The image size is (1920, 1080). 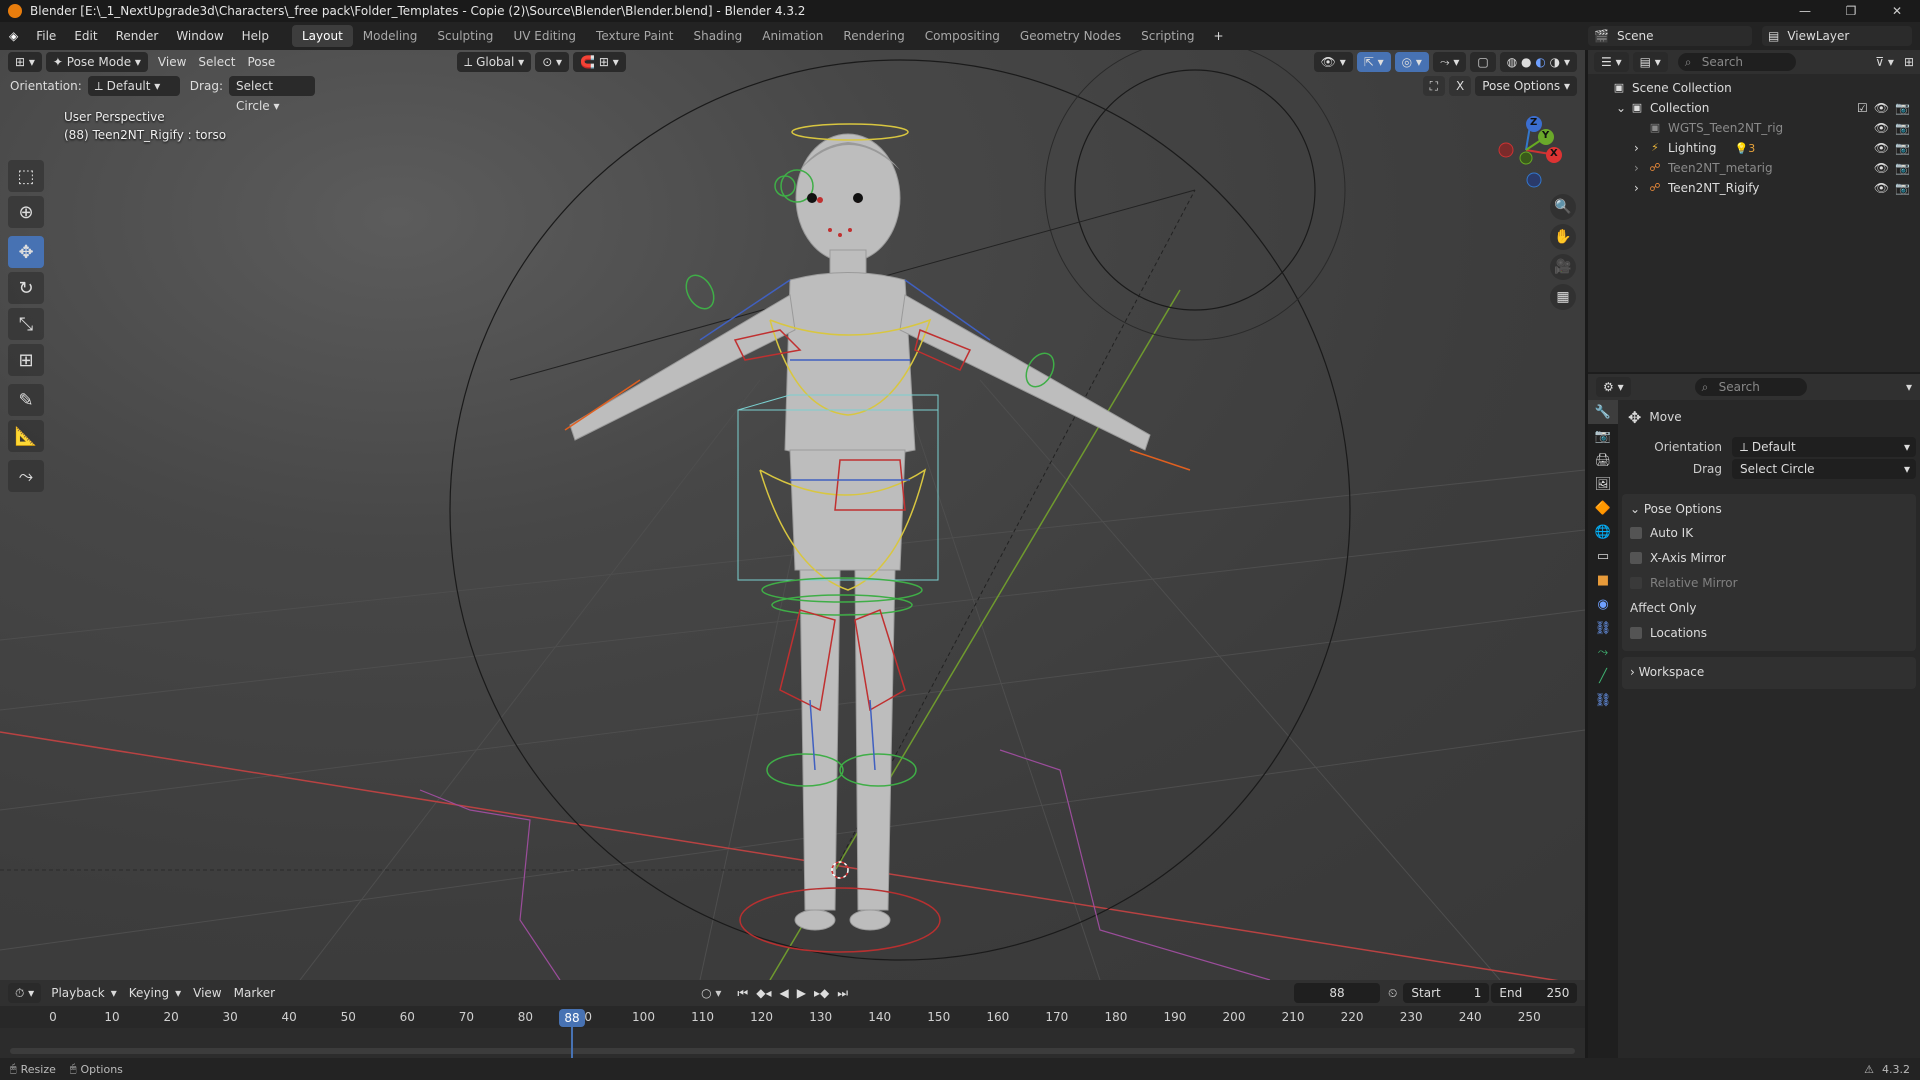 I want to click on scale-tool: ⤡, so click(x=26, y=324).